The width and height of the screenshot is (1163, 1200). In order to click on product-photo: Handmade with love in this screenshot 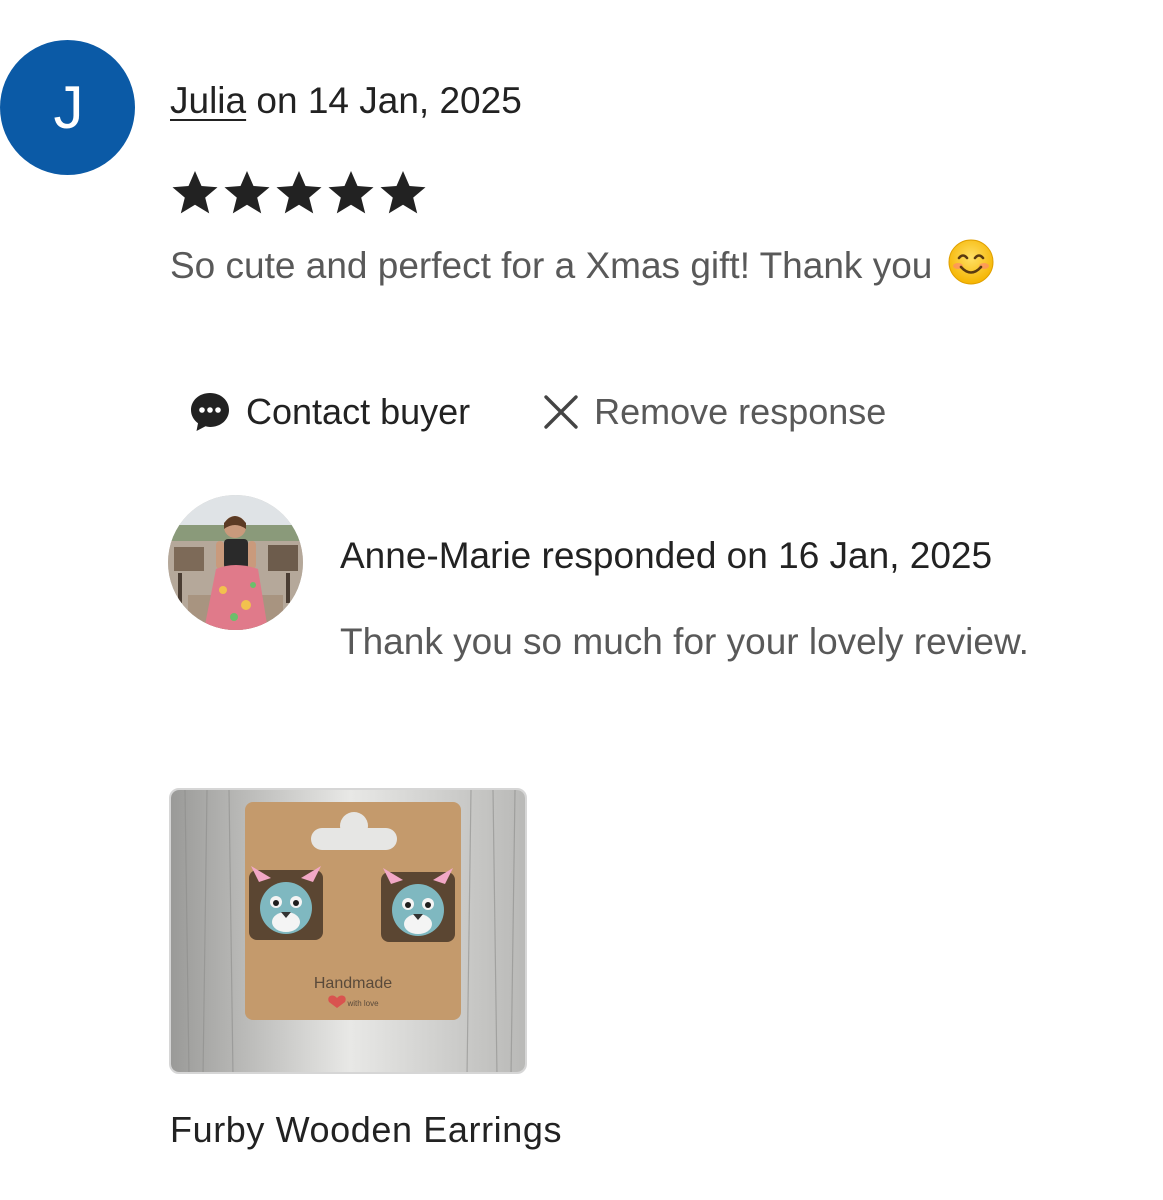, I will do `click(348, 931)`.